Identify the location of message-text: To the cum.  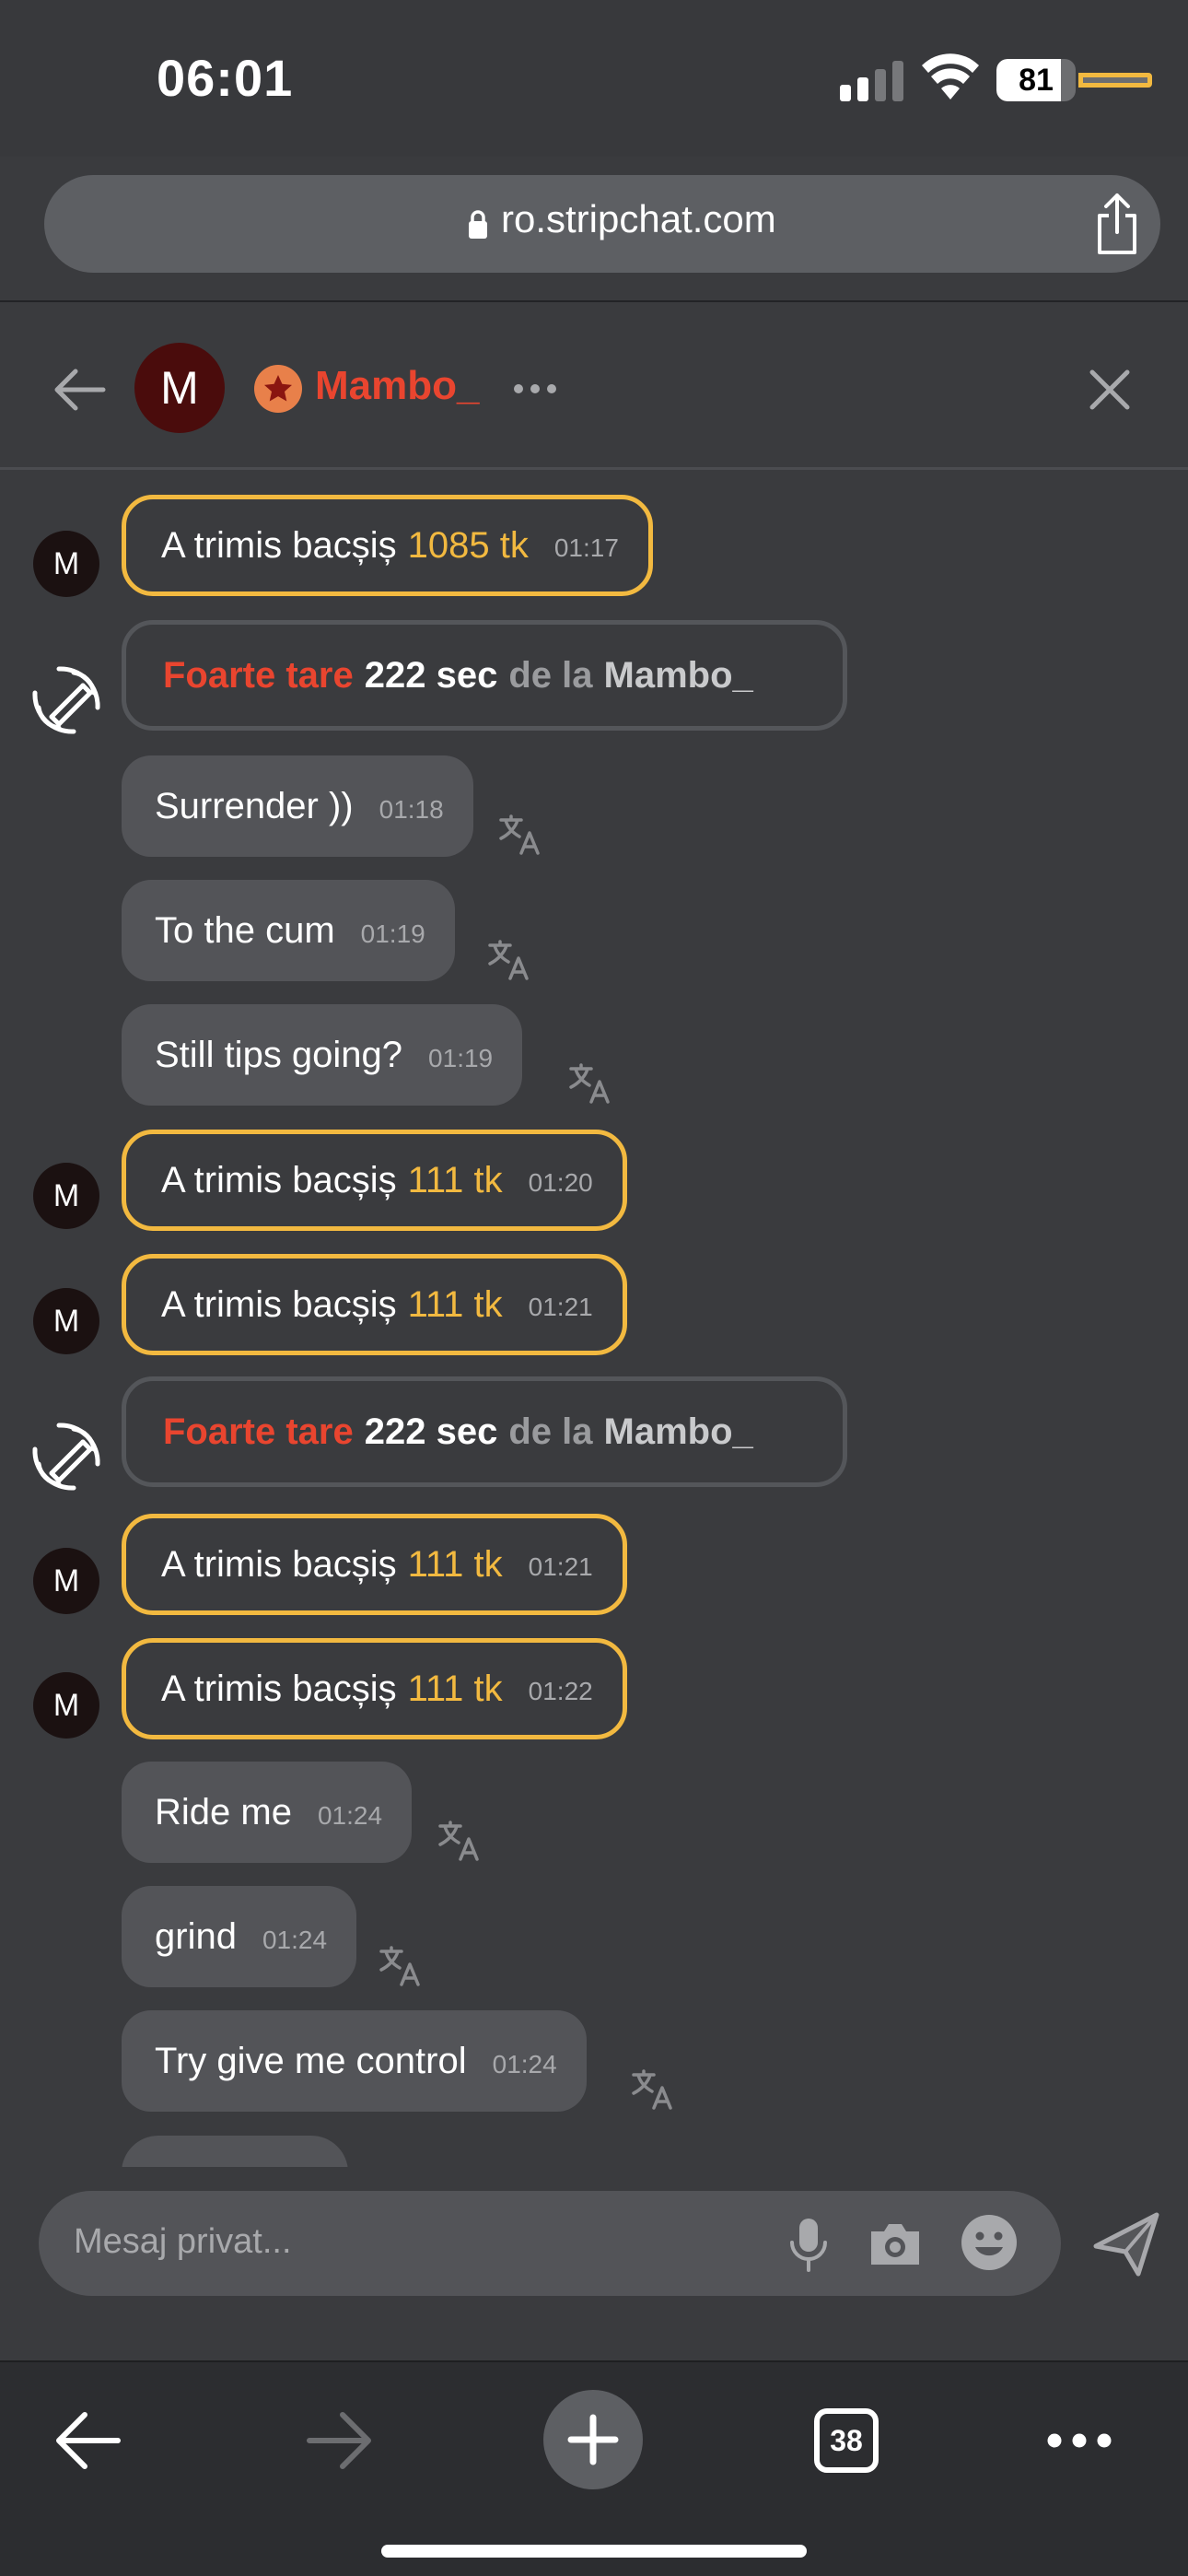
(245, 930).